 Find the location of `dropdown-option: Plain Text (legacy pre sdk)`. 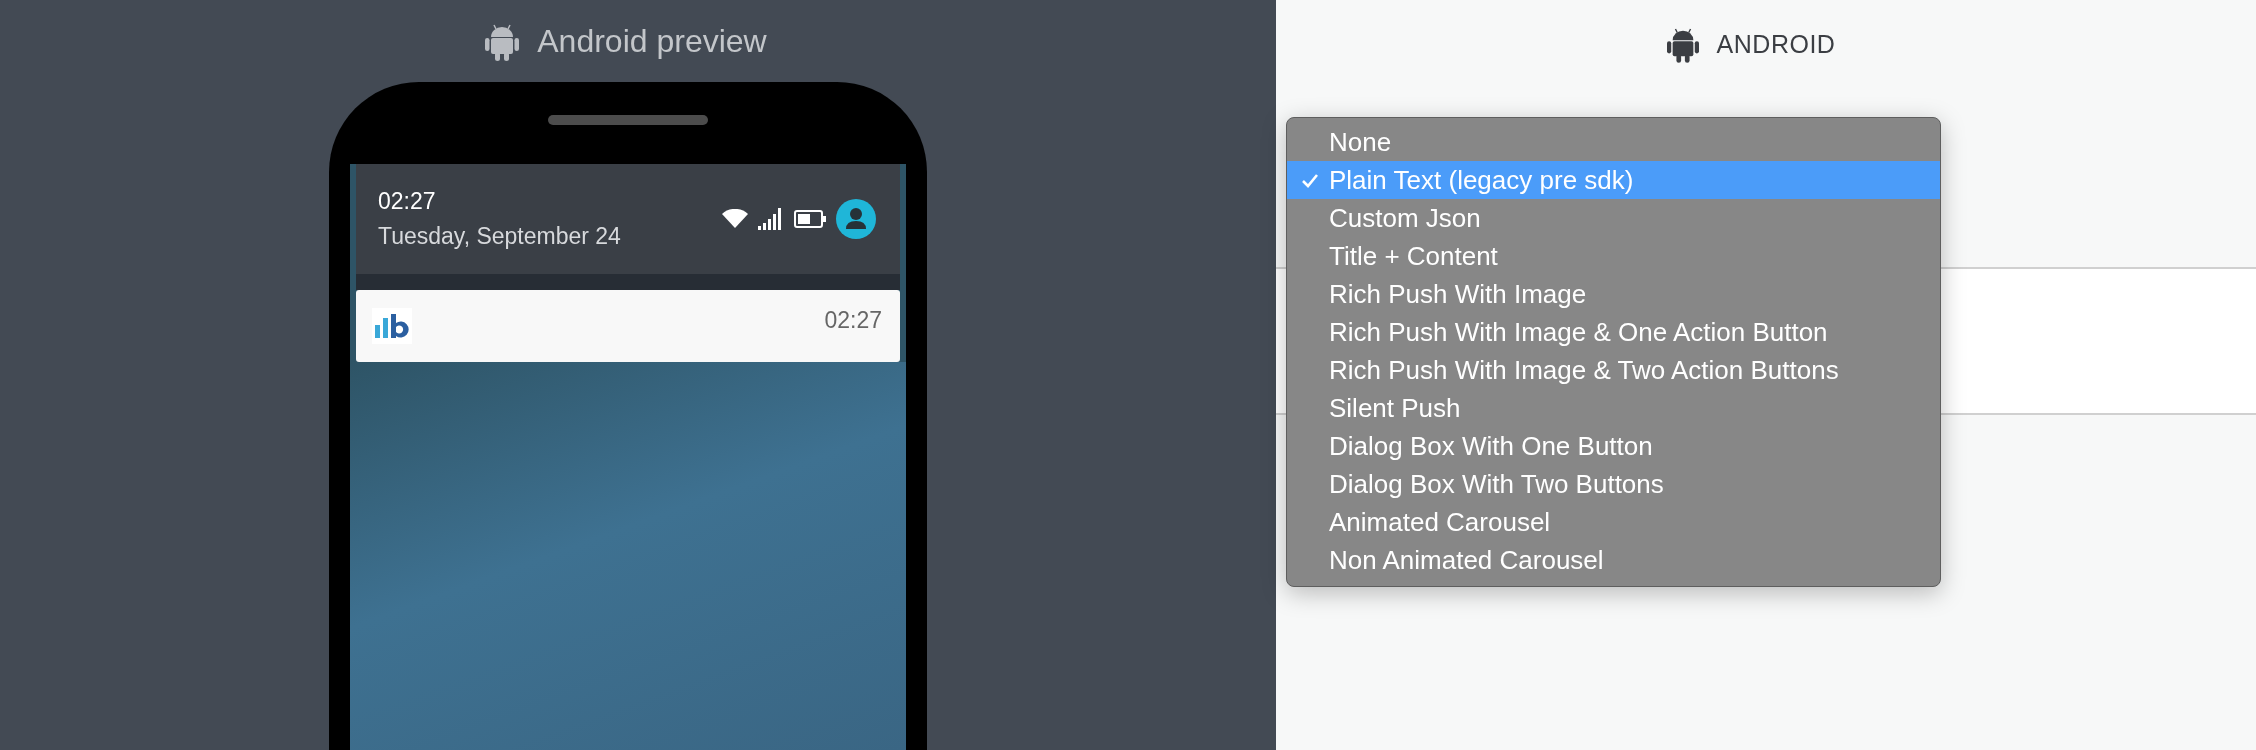

dropdown-option: Plain Text (legacy pre sdk) is located at coordinates (1613, 180).